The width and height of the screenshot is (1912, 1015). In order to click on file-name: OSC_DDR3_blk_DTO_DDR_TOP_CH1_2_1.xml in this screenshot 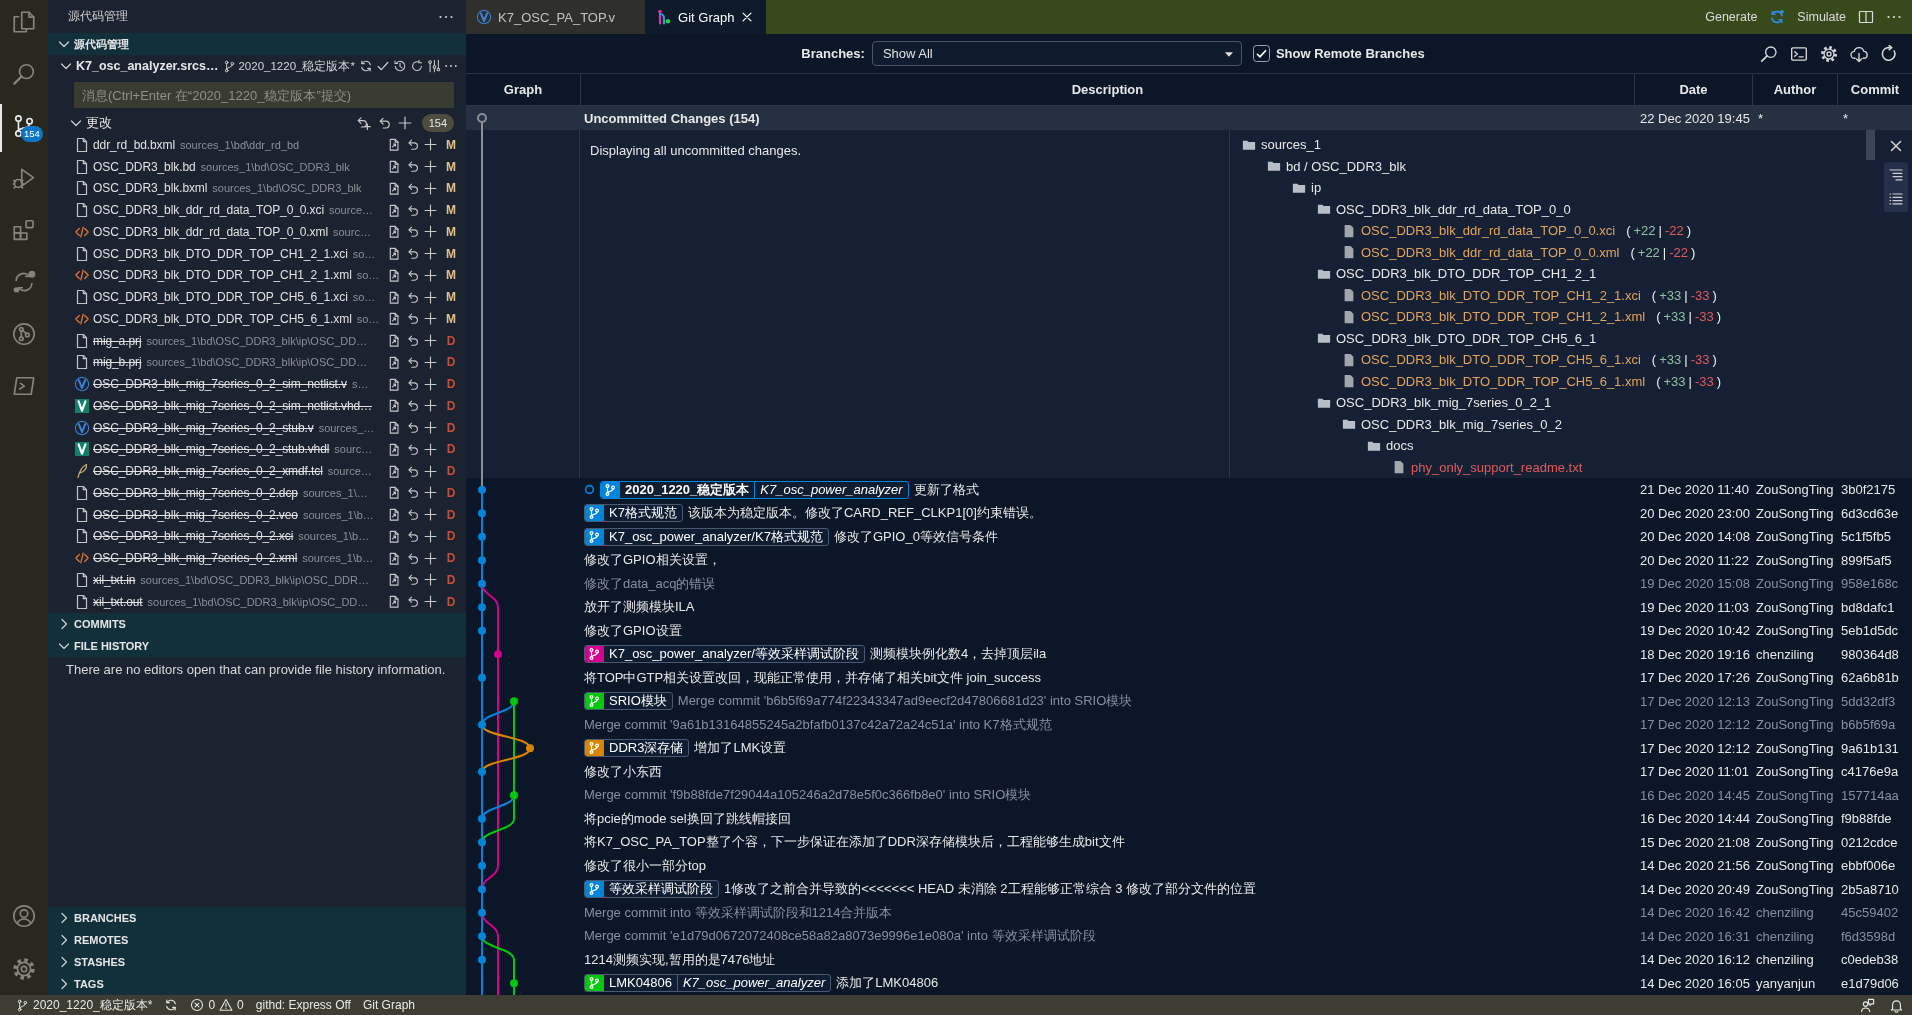, I will do `click(222, 275)`.